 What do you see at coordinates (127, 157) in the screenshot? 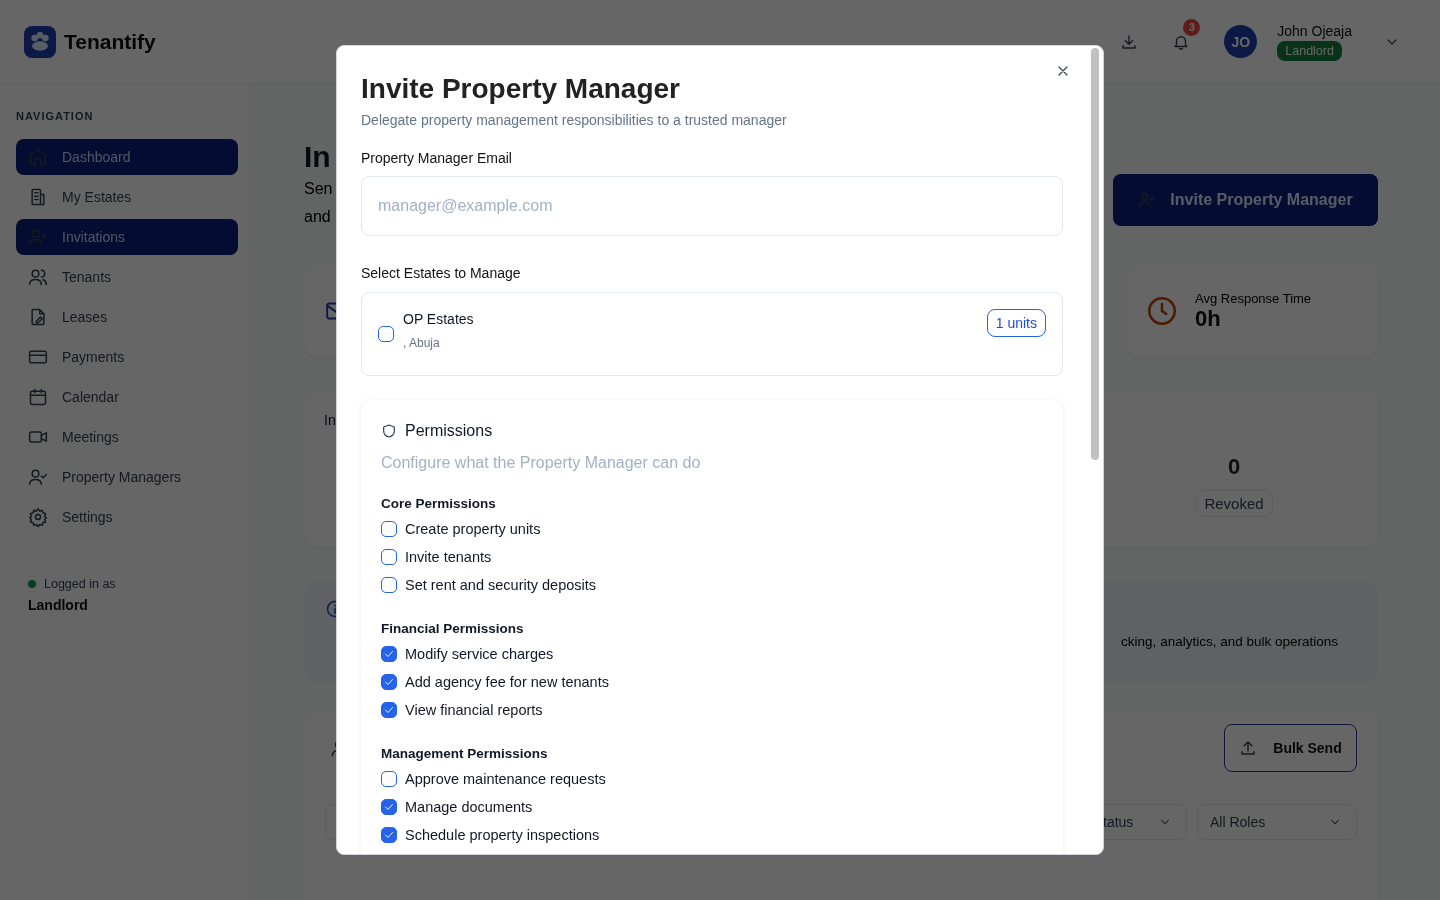
I see `sidebar-item: Dashboard` at bounding box center [127, 157].